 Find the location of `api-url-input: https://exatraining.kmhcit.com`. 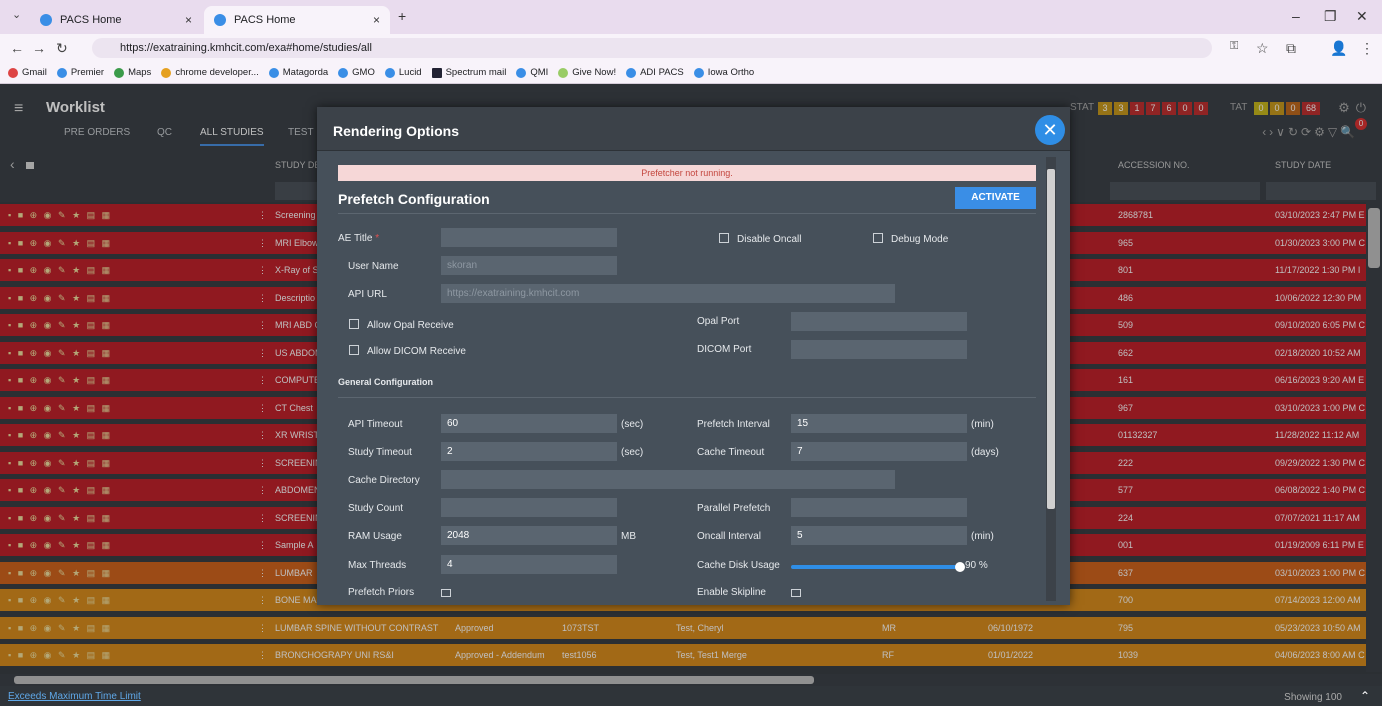

api-url-input: https://exatraining.kmhcit.com is located at coordinates (668, 293).